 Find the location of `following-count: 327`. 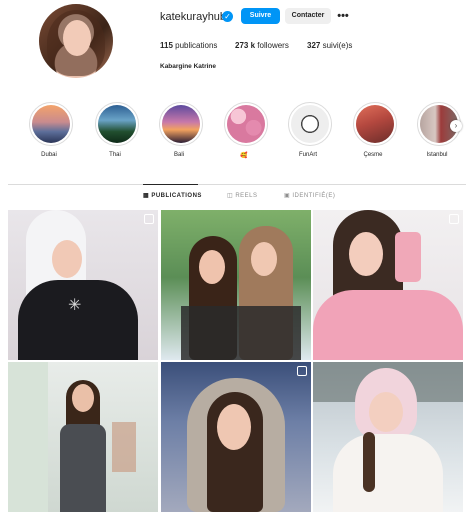

following-count: 327 is located at coordinates (314, 45).